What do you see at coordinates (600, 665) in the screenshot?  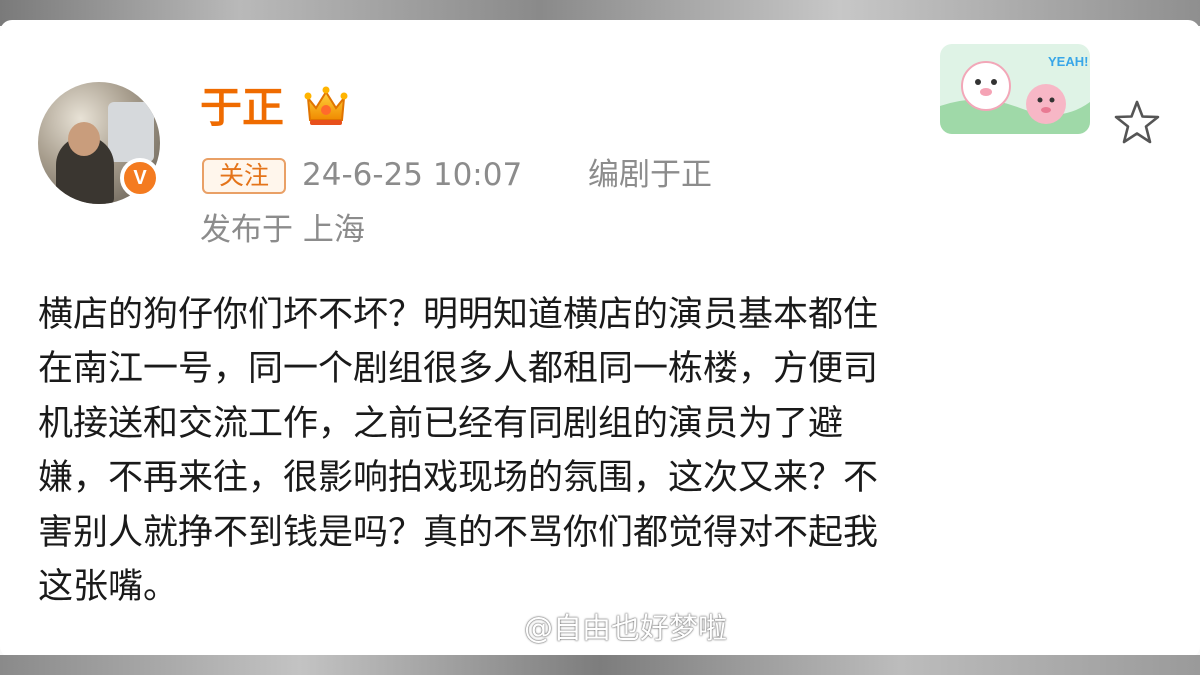 I see `bottom-blur-band` at bounding box center [600, 665].